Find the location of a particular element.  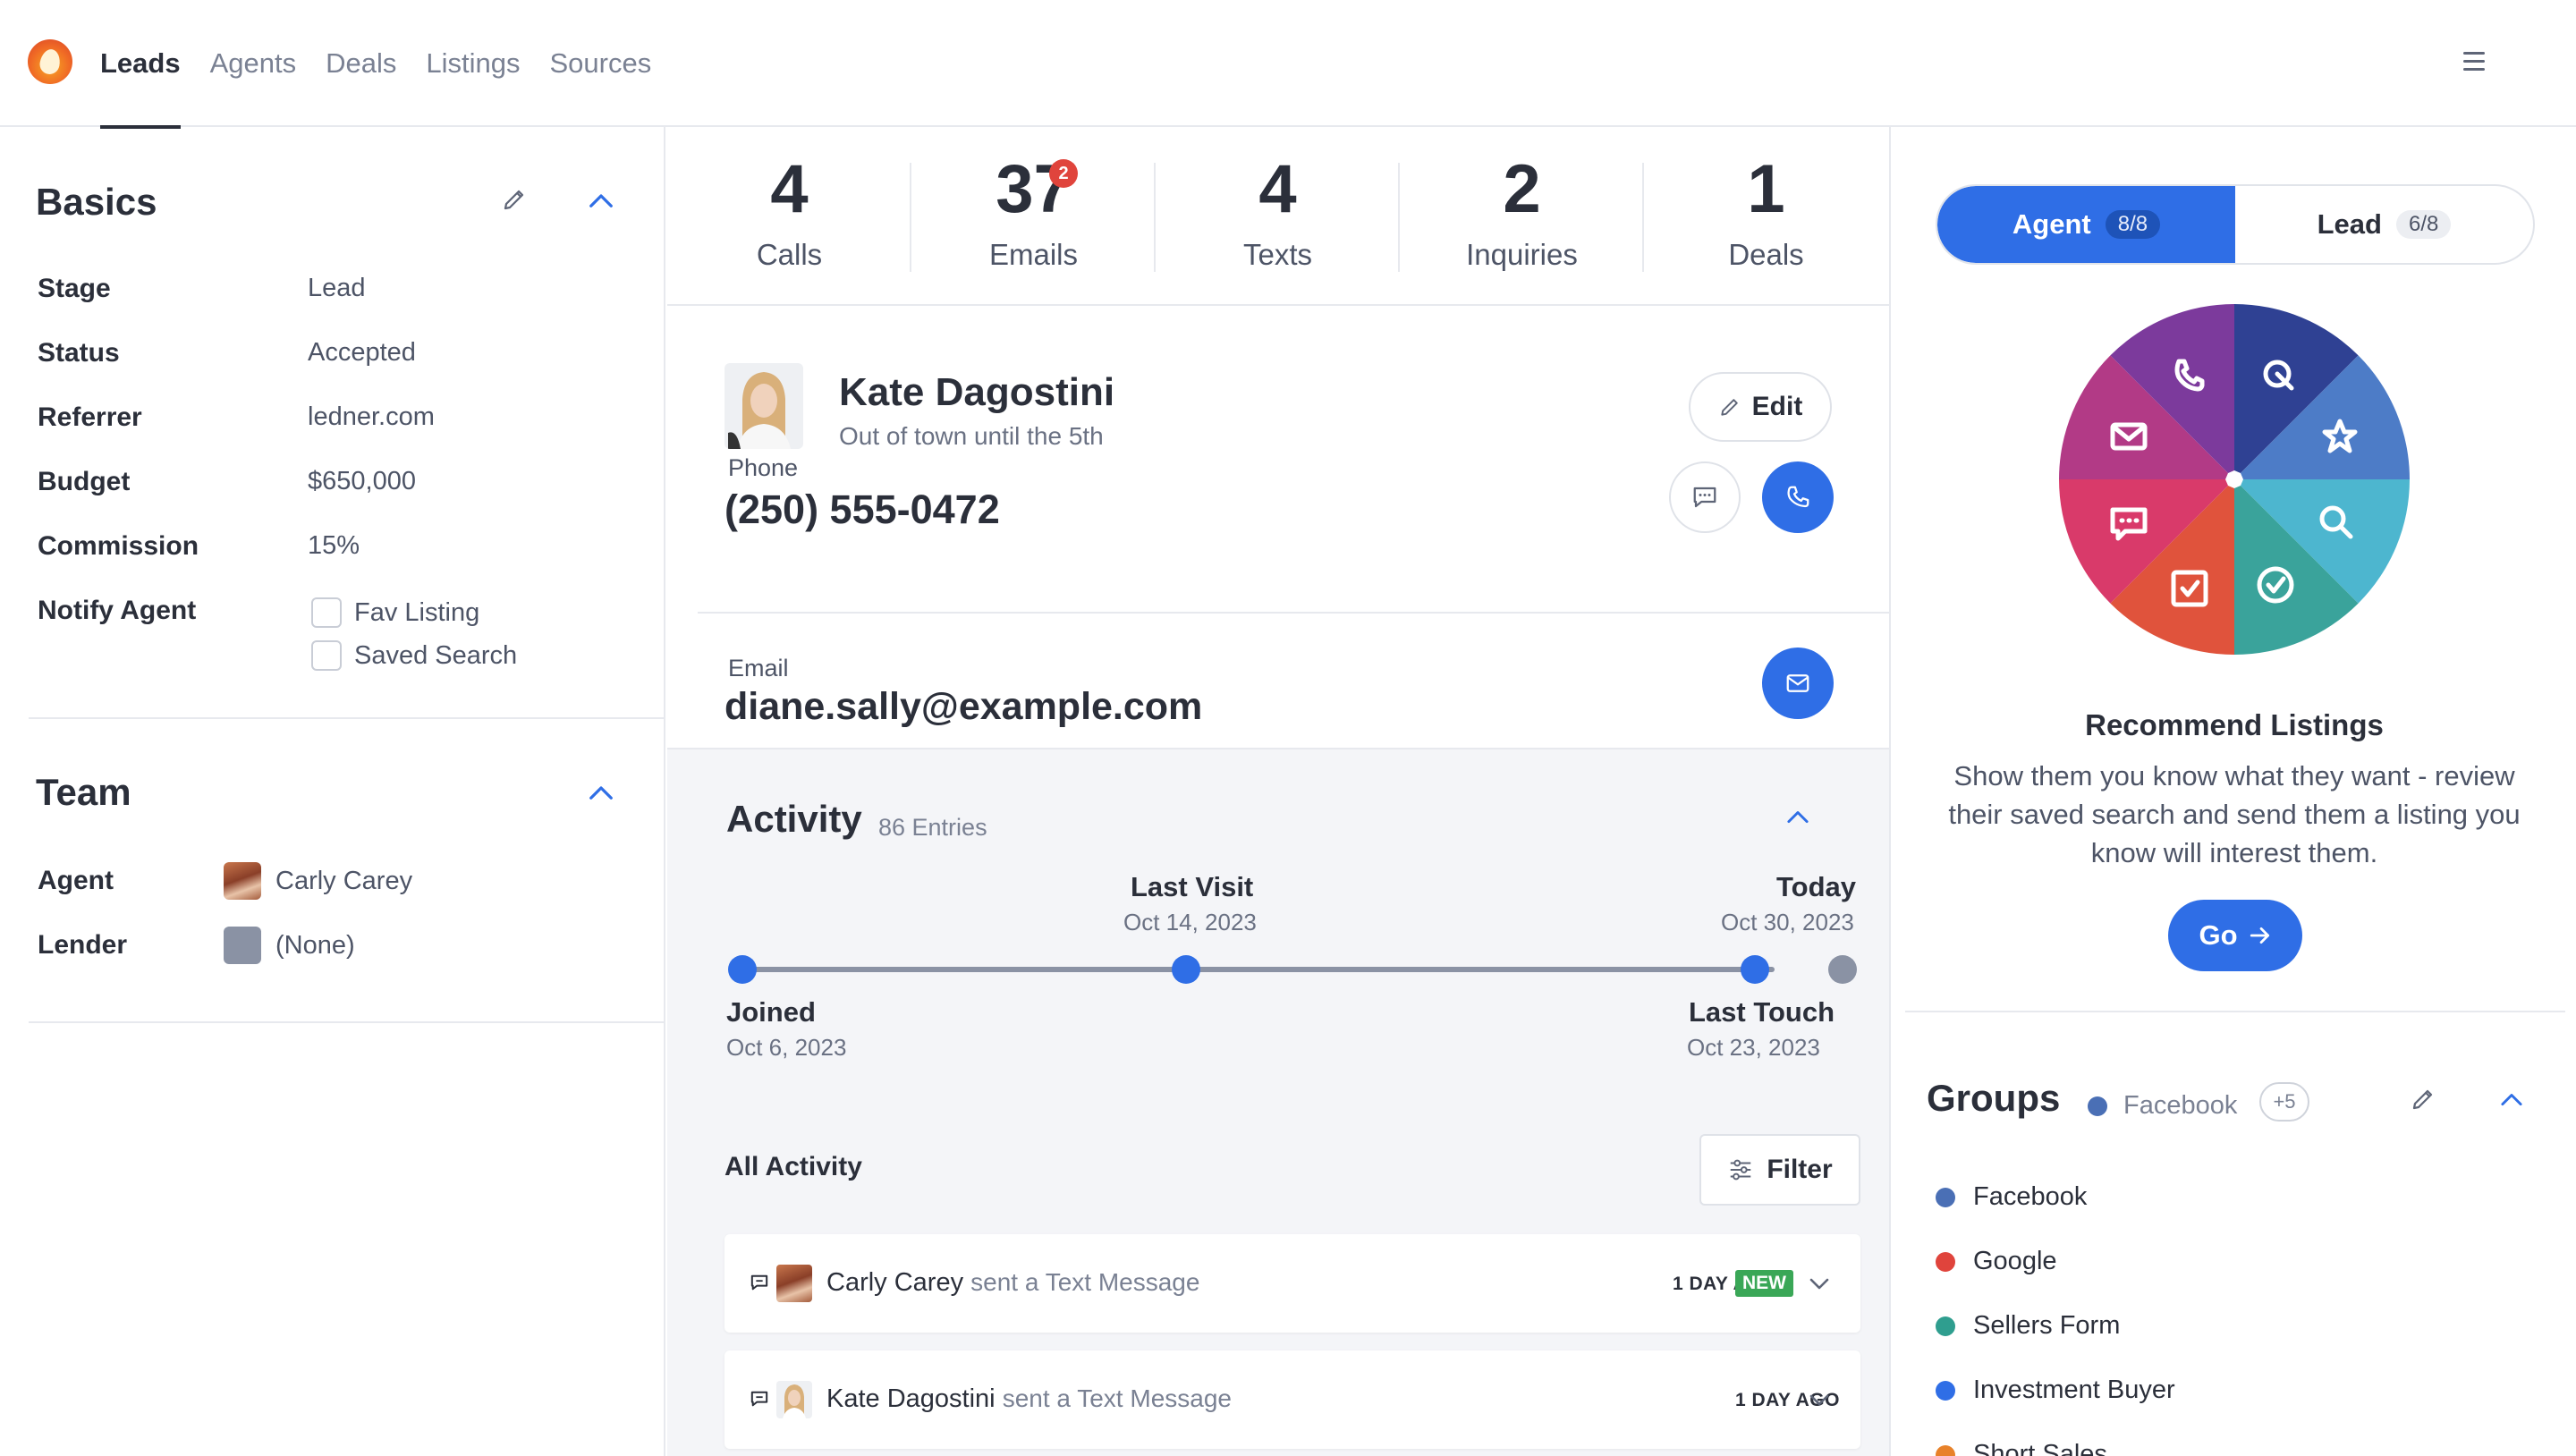

stat-emails: 37 2 Emails is located at coordinates (1033, 216).